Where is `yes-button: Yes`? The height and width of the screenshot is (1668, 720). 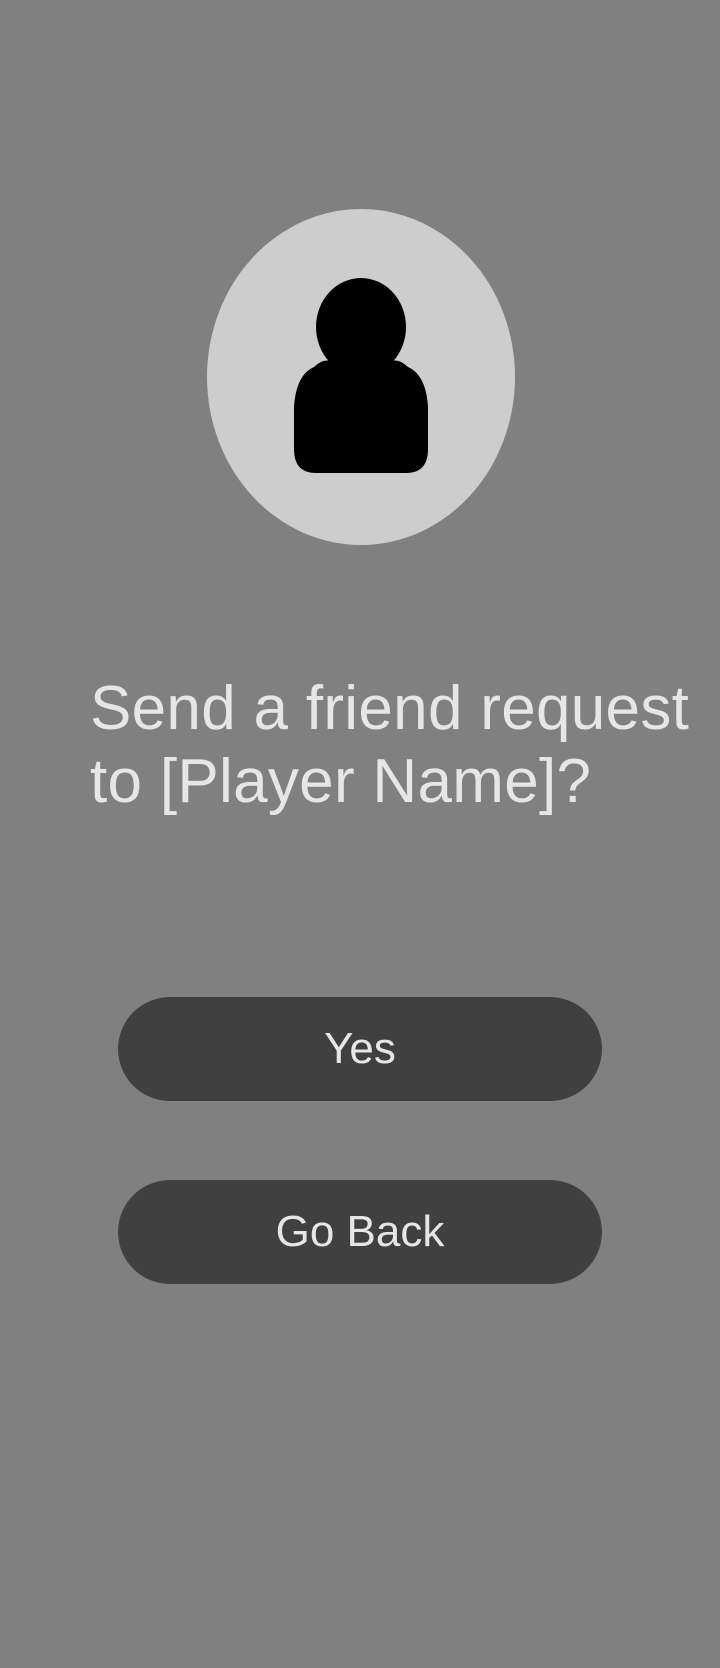
yes-button: Yes is located at coordinates (360, 1049).